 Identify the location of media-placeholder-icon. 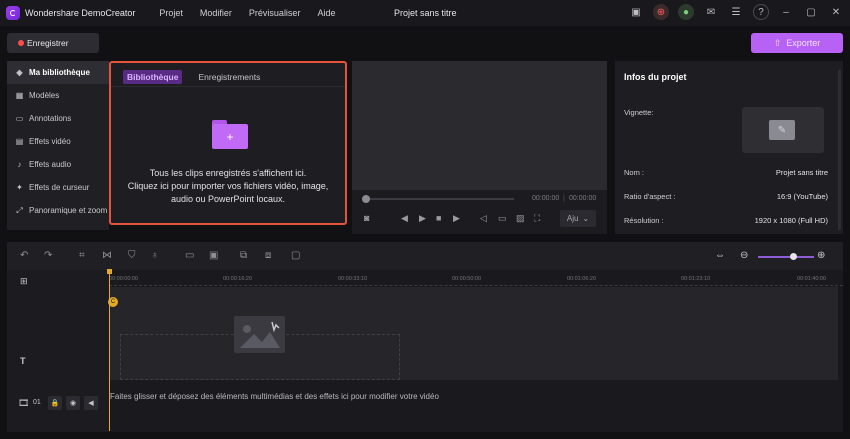
(259, 334).